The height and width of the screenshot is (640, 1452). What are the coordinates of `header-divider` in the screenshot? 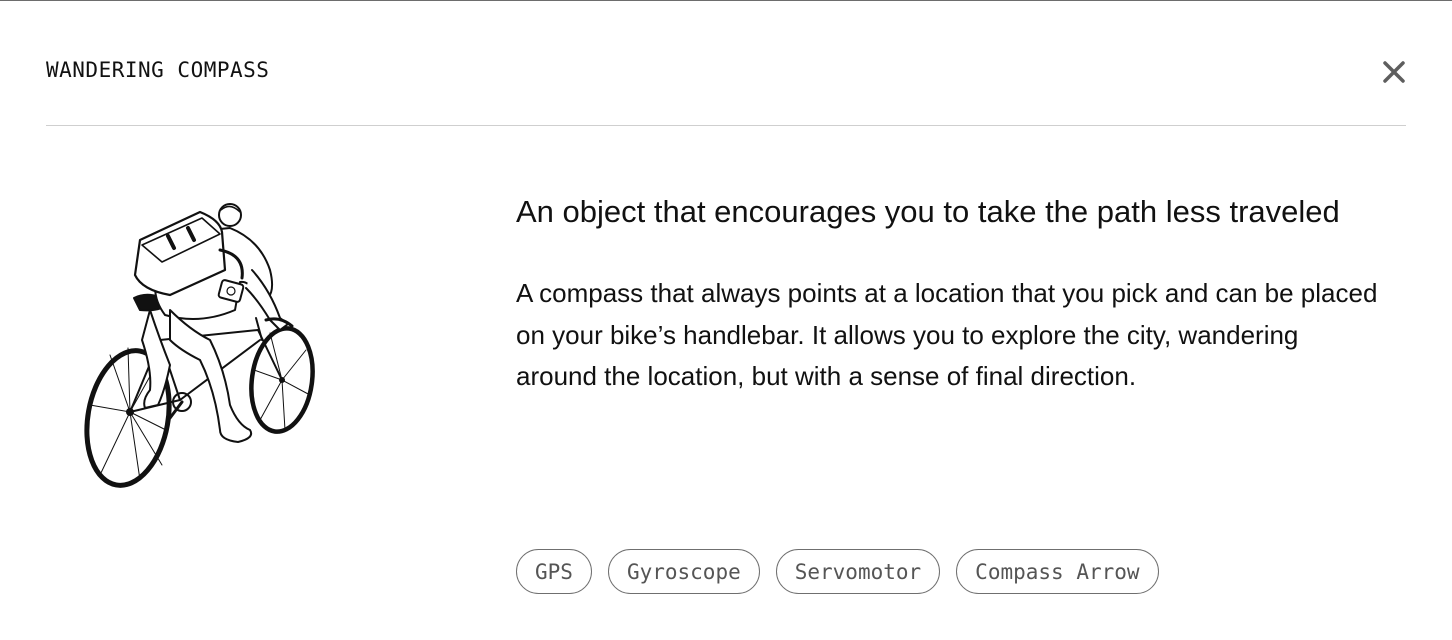 It's located at (726, 125).